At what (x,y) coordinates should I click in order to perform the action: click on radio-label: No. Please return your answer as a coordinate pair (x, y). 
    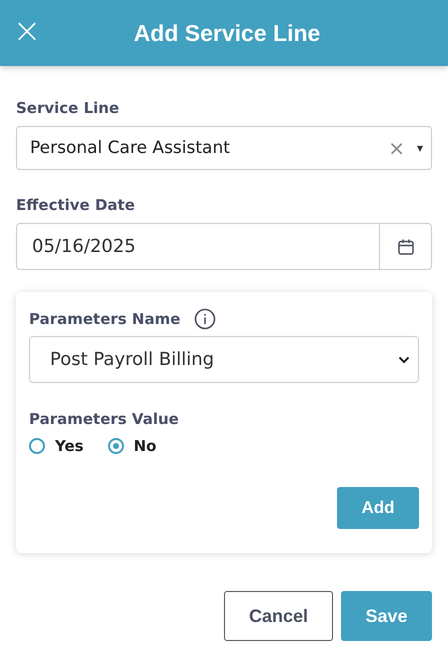
    Looking at the image, I should click on (145, 446).